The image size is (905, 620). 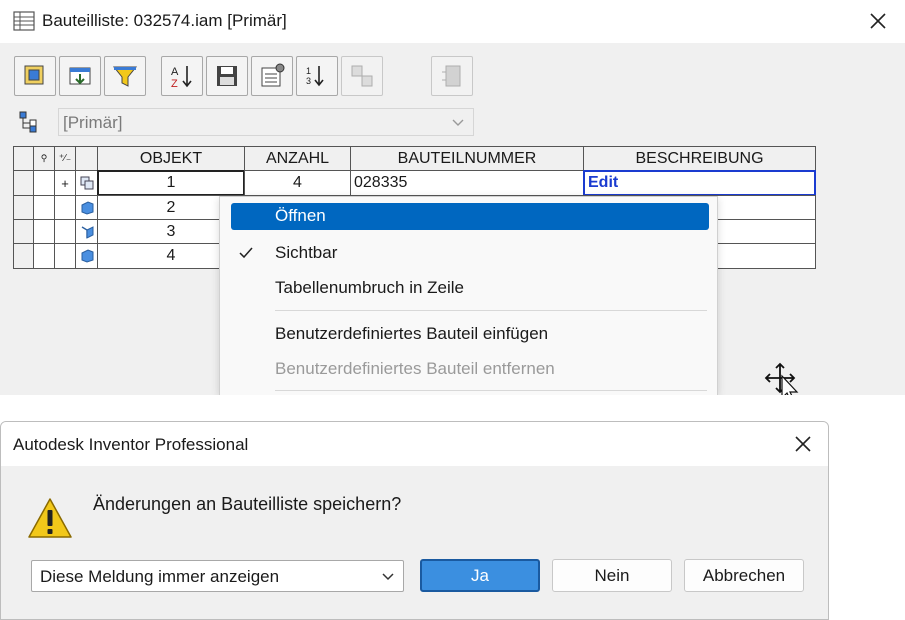 I want to click on column-header-bauteilnummer: BAUTEILNUMMER, so click(x=467, y=158).